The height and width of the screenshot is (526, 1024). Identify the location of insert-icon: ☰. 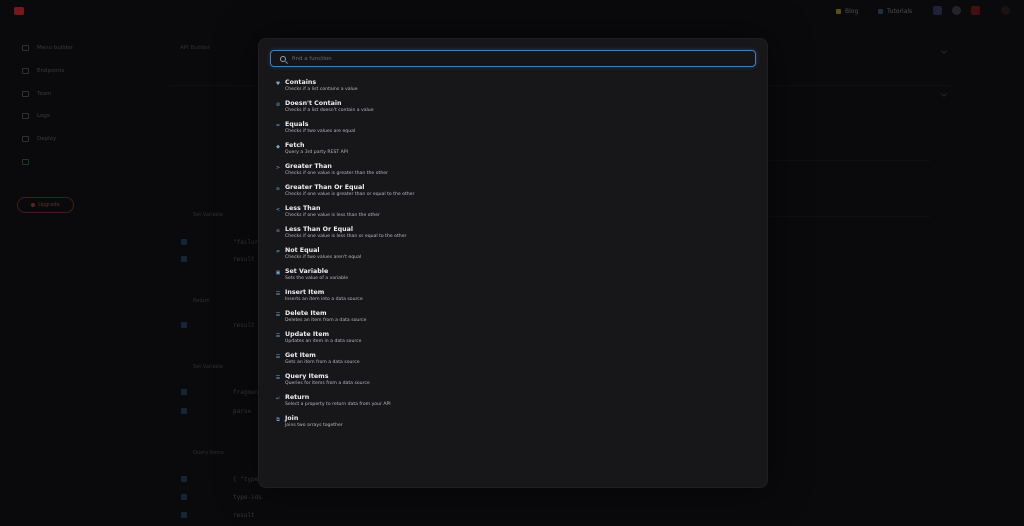
(278, 293).